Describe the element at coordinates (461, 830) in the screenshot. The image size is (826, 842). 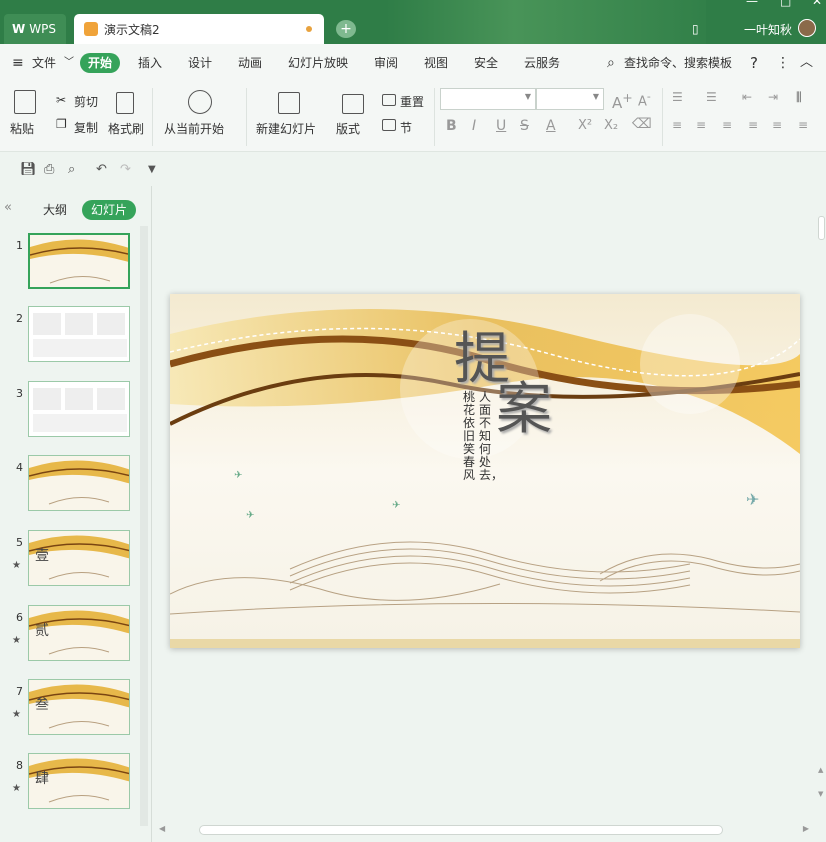
I see `horizontal-scroll-thumb` at that location.